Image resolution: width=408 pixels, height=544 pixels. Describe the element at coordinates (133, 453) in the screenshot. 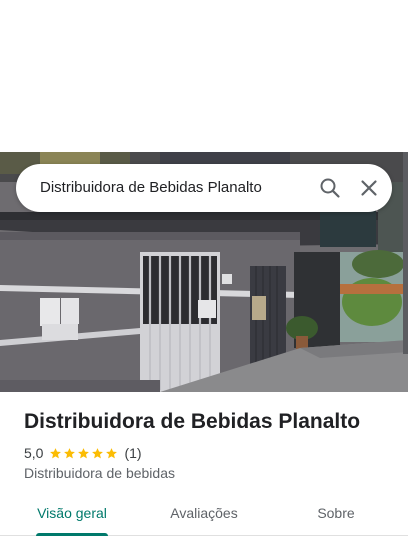

I see `review-count: (1)` at that location.